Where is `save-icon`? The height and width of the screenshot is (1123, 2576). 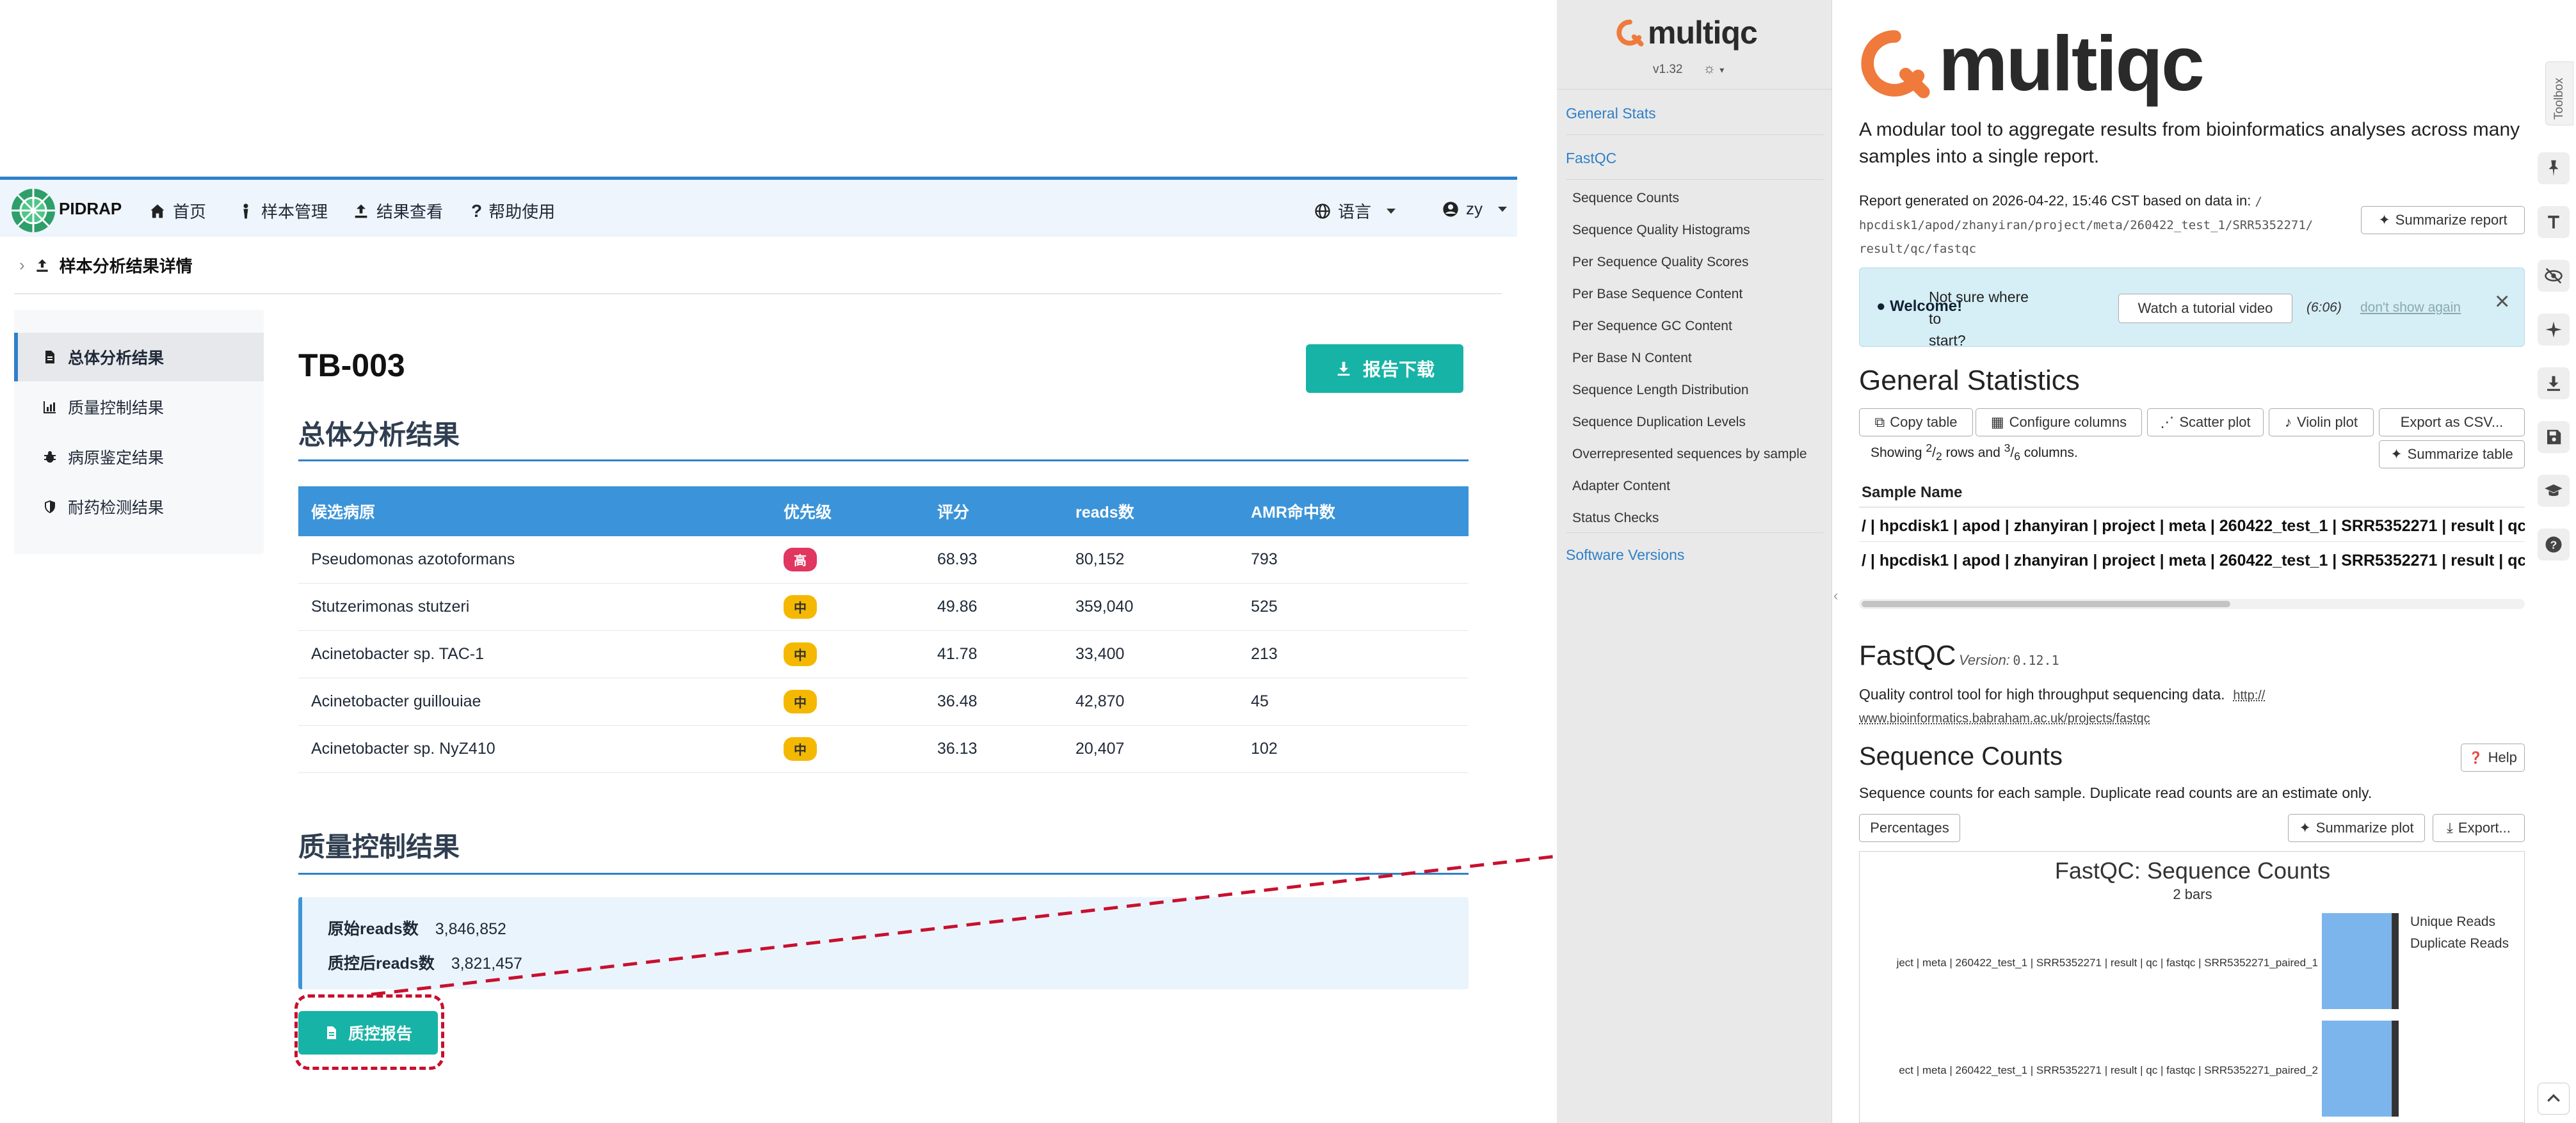 save-icon is located at coordinates (2554, 437).